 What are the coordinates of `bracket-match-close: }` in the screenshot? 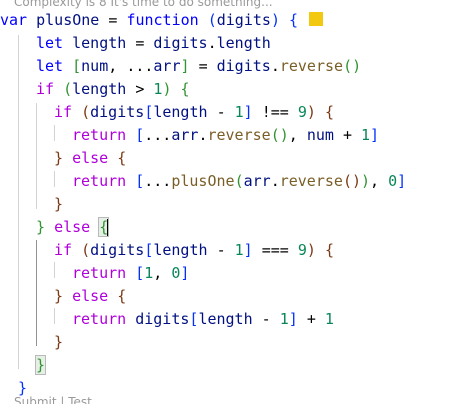 It's located at (40, 365).